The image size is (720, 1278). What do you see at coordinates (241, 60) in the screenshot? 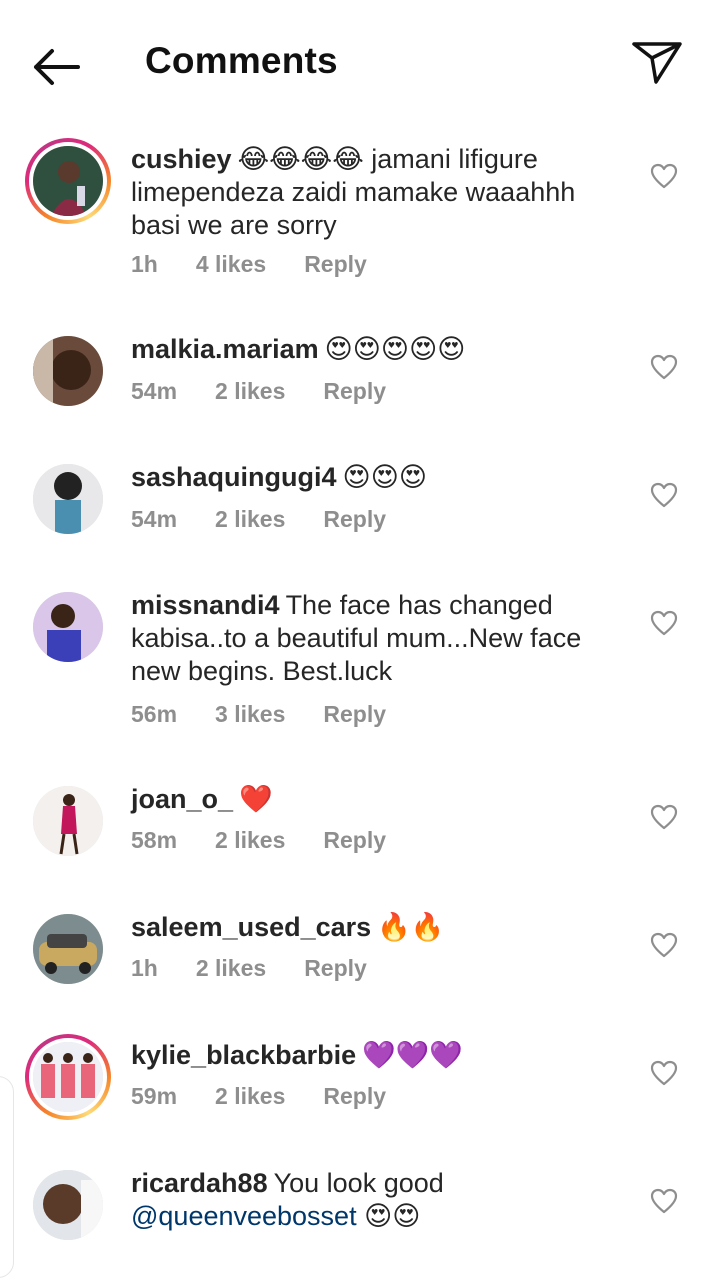
I see `page-title: Comments` at bounding box center [241, 60].